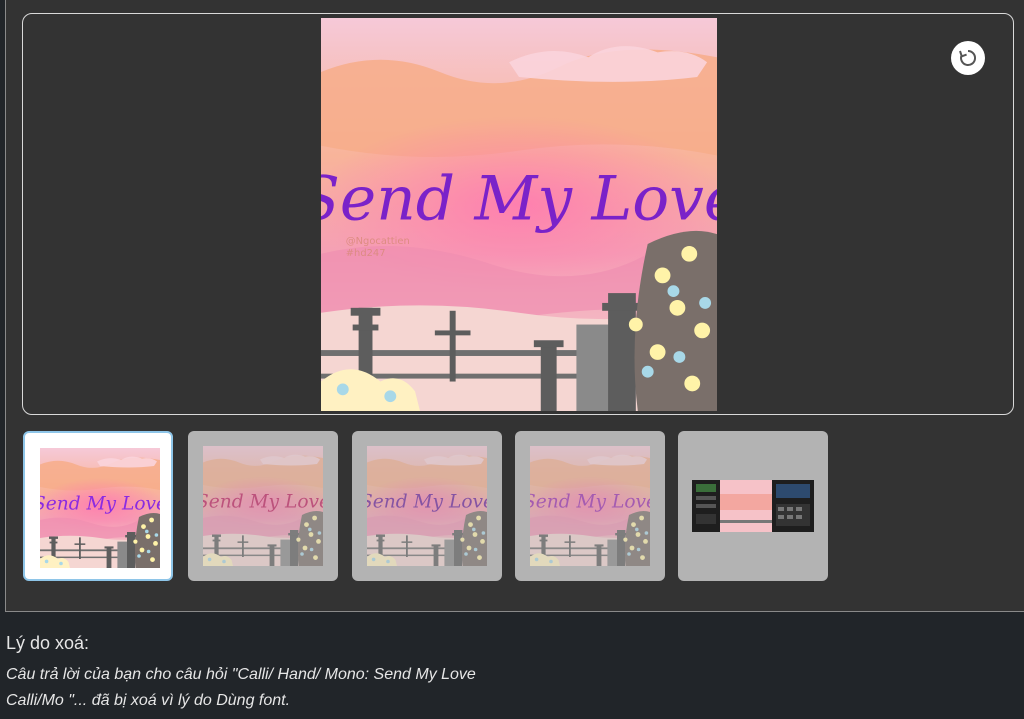  I want to click on thumbnail-5-video, so click(753, 506).